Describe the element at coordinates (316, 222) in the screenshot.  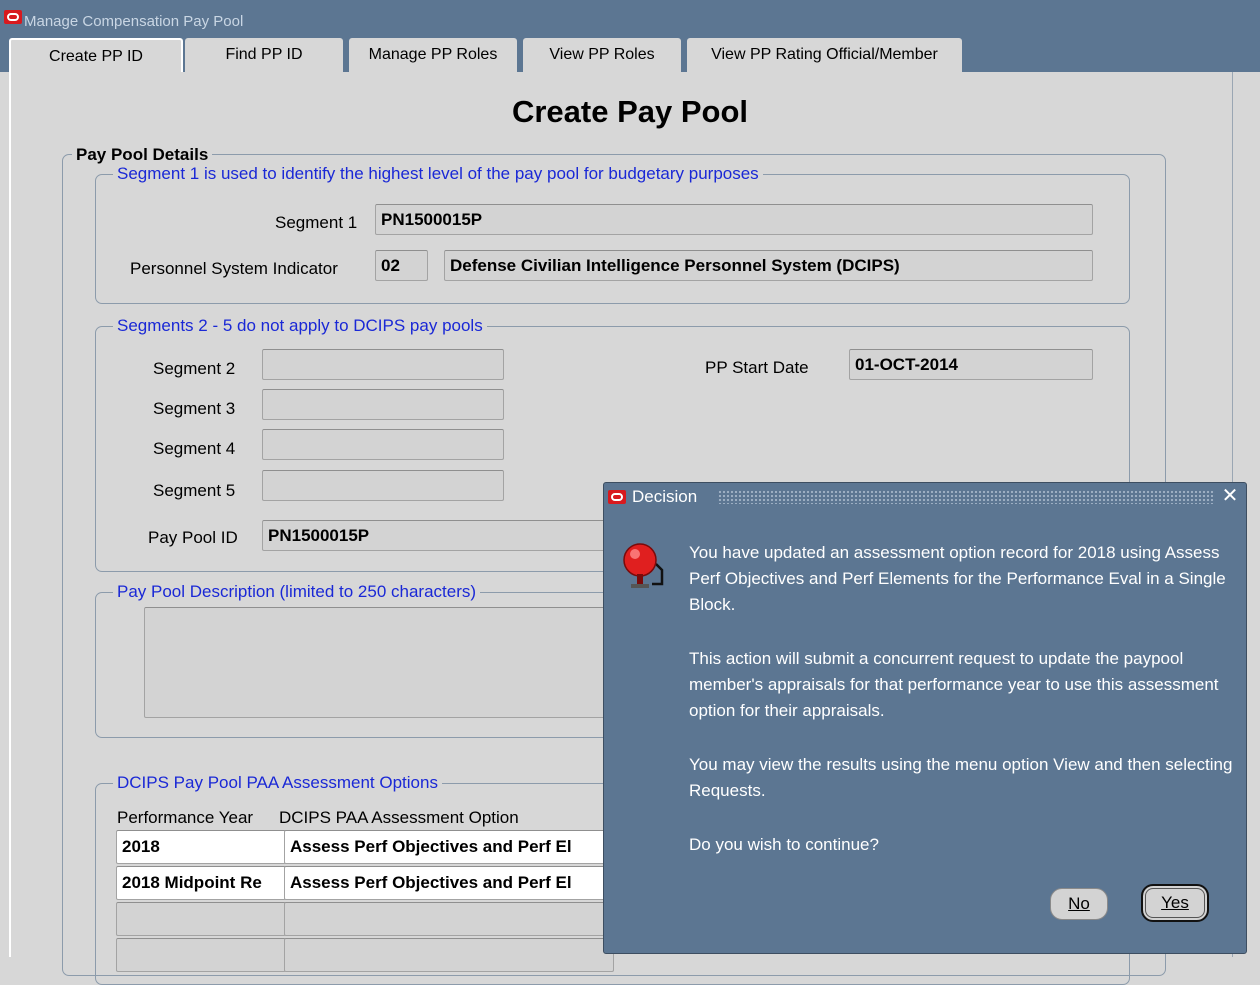
I see `segment1-label: Segment 1` at that location.